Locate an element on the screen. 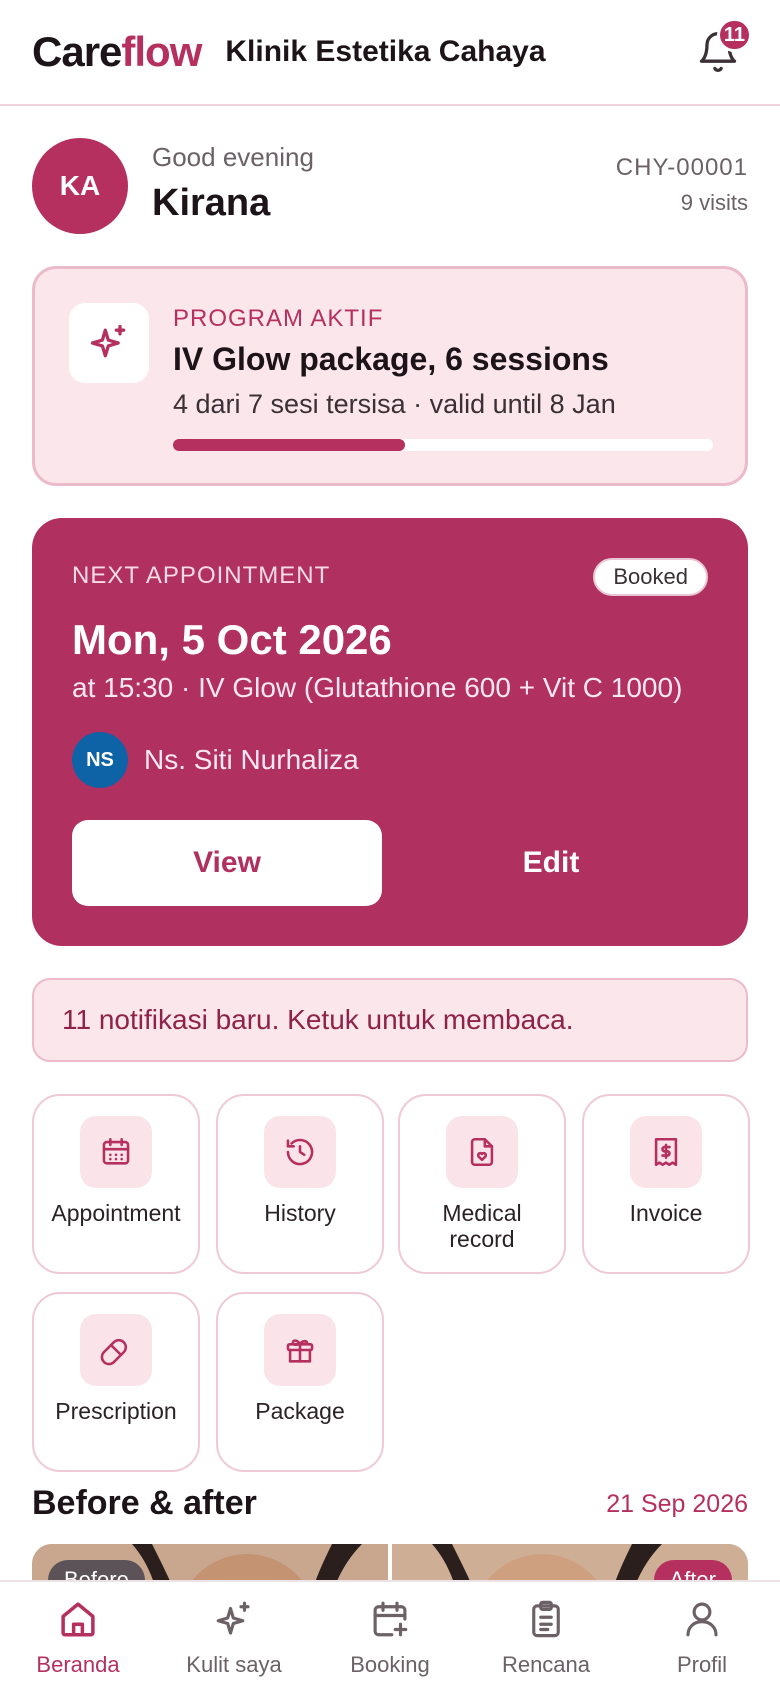 The image size is (780, 1688). quick-action-medical-record: Medical record is located at coordinates (482, 1184).